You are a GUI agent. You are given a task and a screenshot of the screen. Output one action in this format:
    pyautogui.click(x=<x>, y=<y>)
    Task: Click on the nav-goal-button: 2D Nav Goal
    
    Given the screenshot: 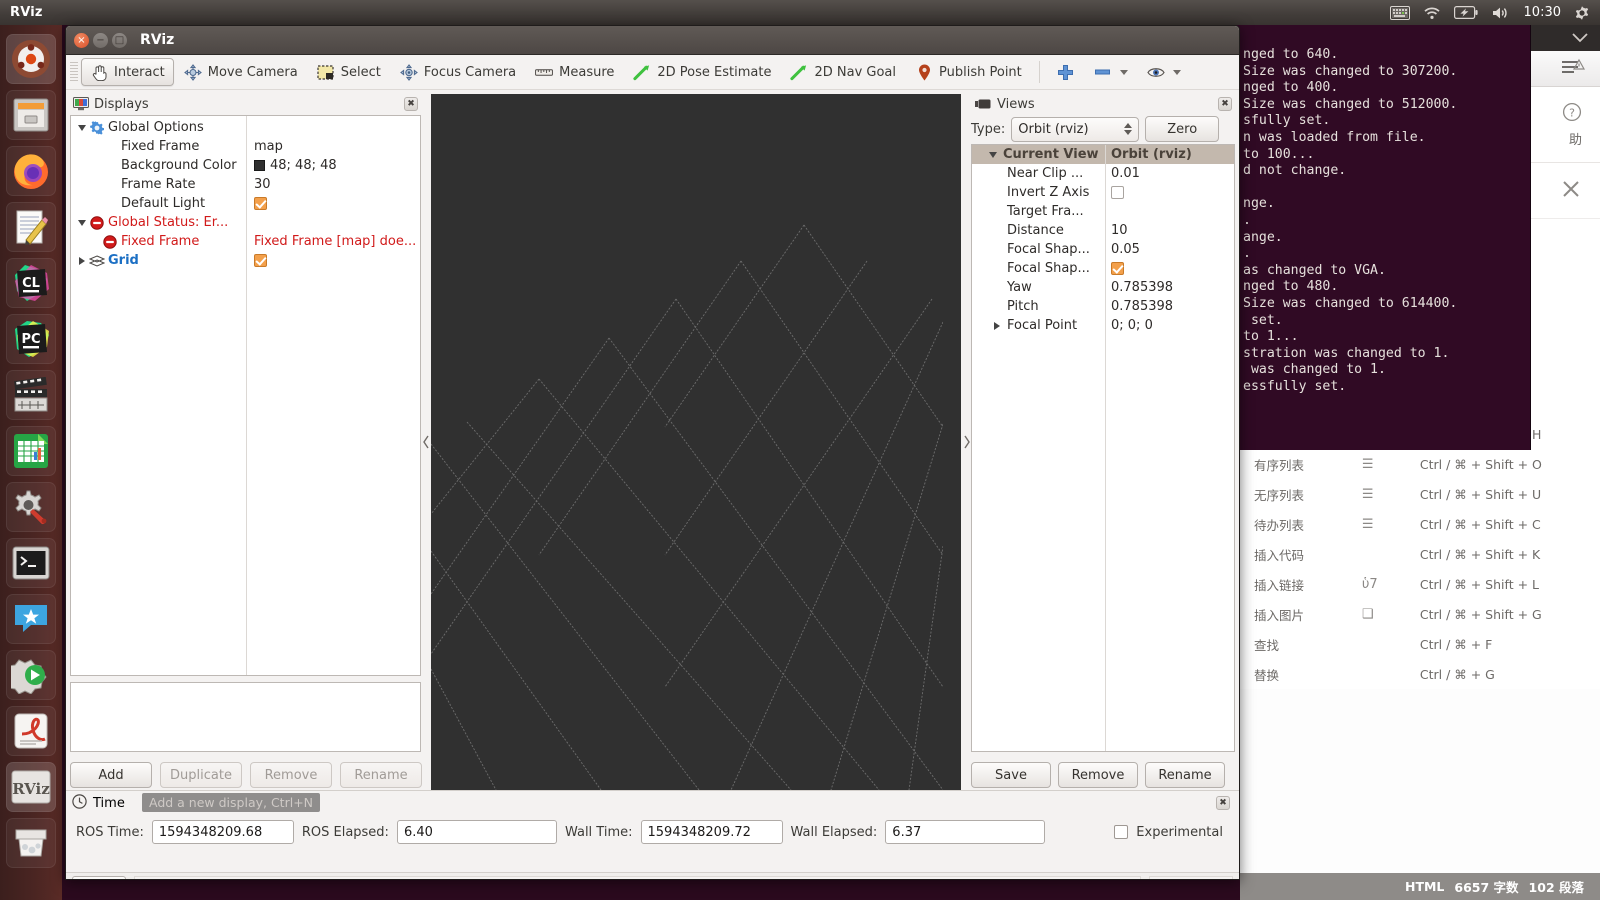 What is the action you would take?
    pyautogui.click(x=843, y=72)
    